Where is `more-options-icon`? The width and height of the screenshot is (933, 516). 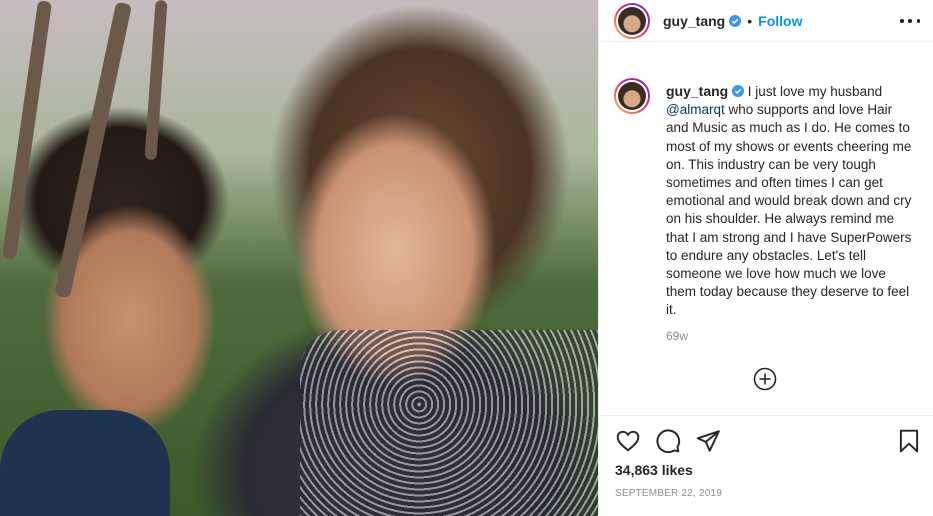 more-options-icon is located at coordinates (910, 21).